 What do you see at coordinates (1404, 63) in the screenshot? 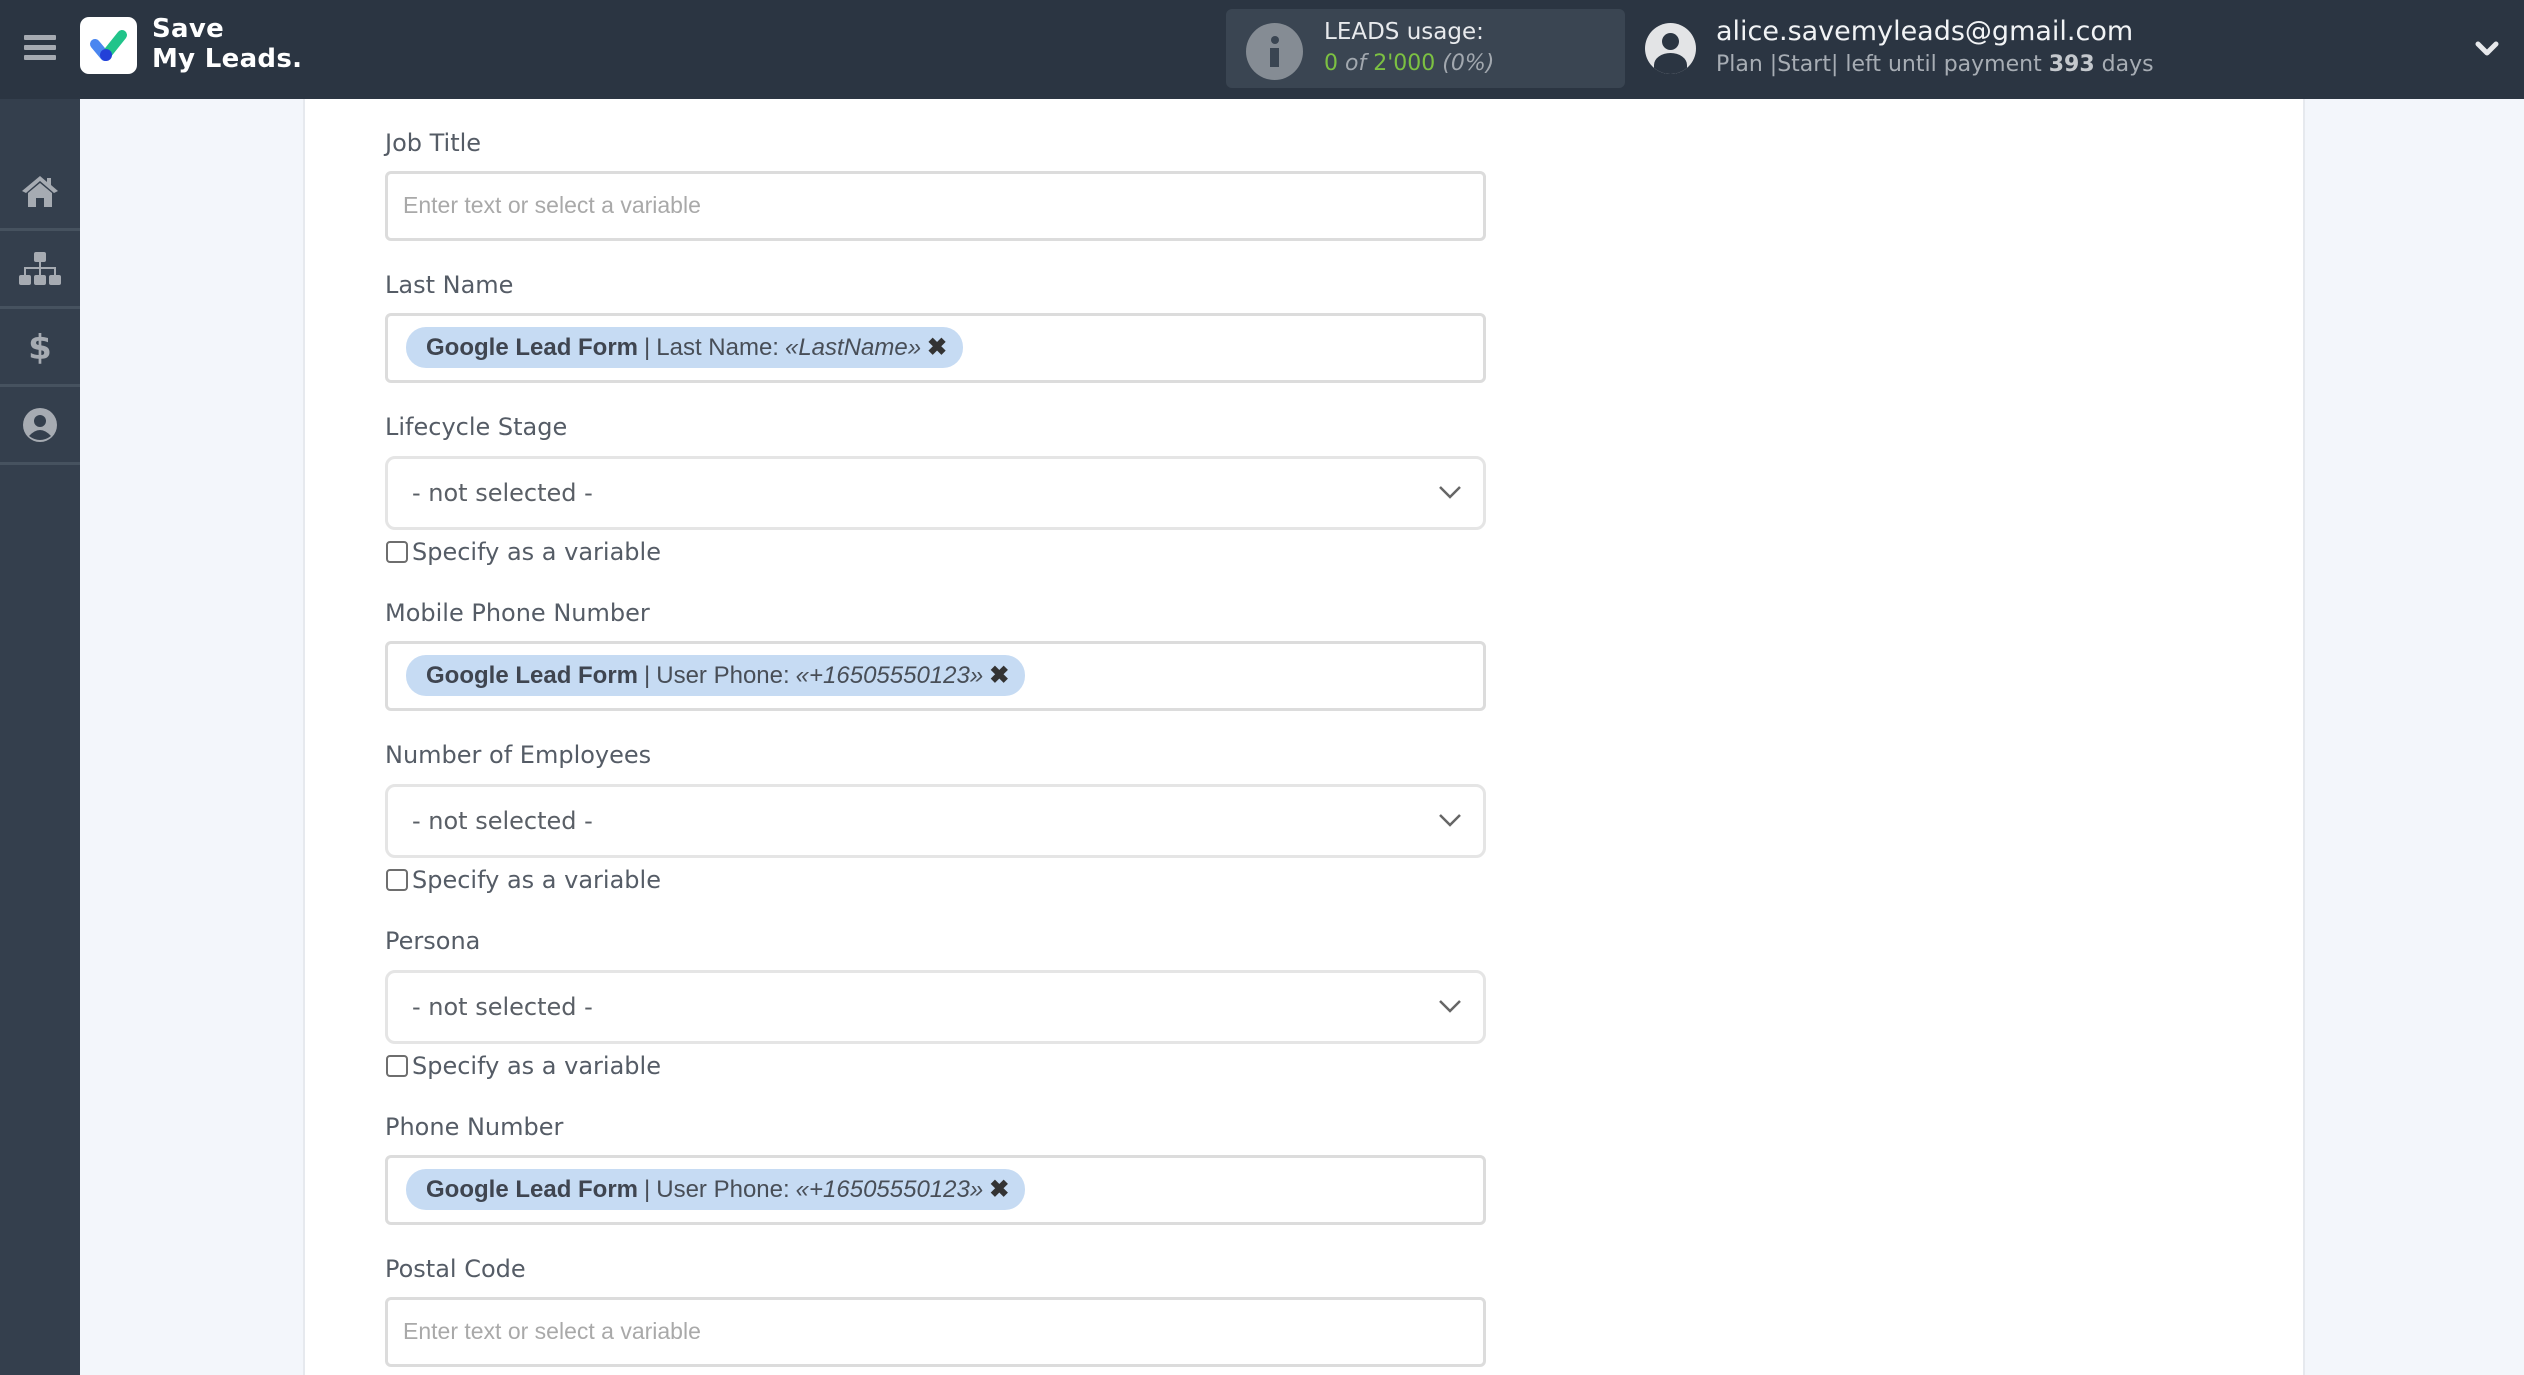
I see `usage-limit: 2'000` at bounding box center [1404, 63].